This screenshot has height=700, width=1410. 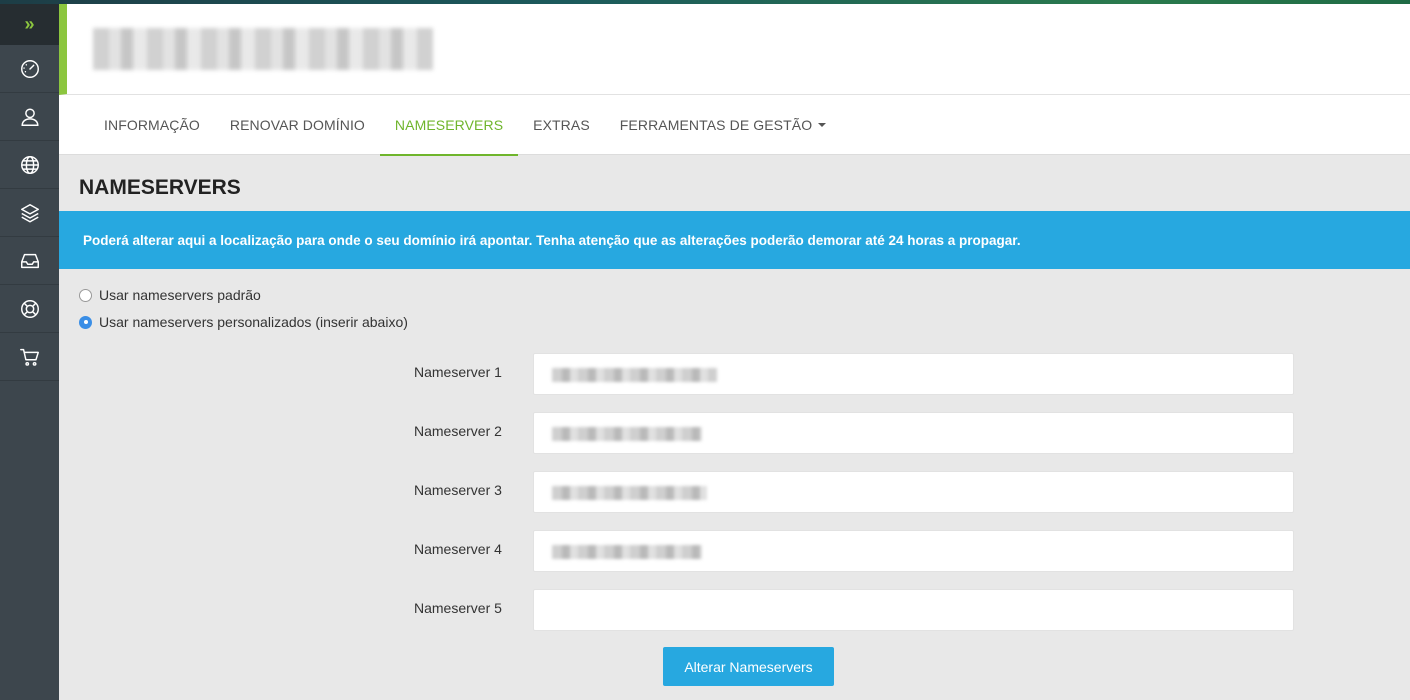 What do you see at coordinates (822, 125) in the screenshot?
I see `caret-down-icon` at bounding box center [822, 125].